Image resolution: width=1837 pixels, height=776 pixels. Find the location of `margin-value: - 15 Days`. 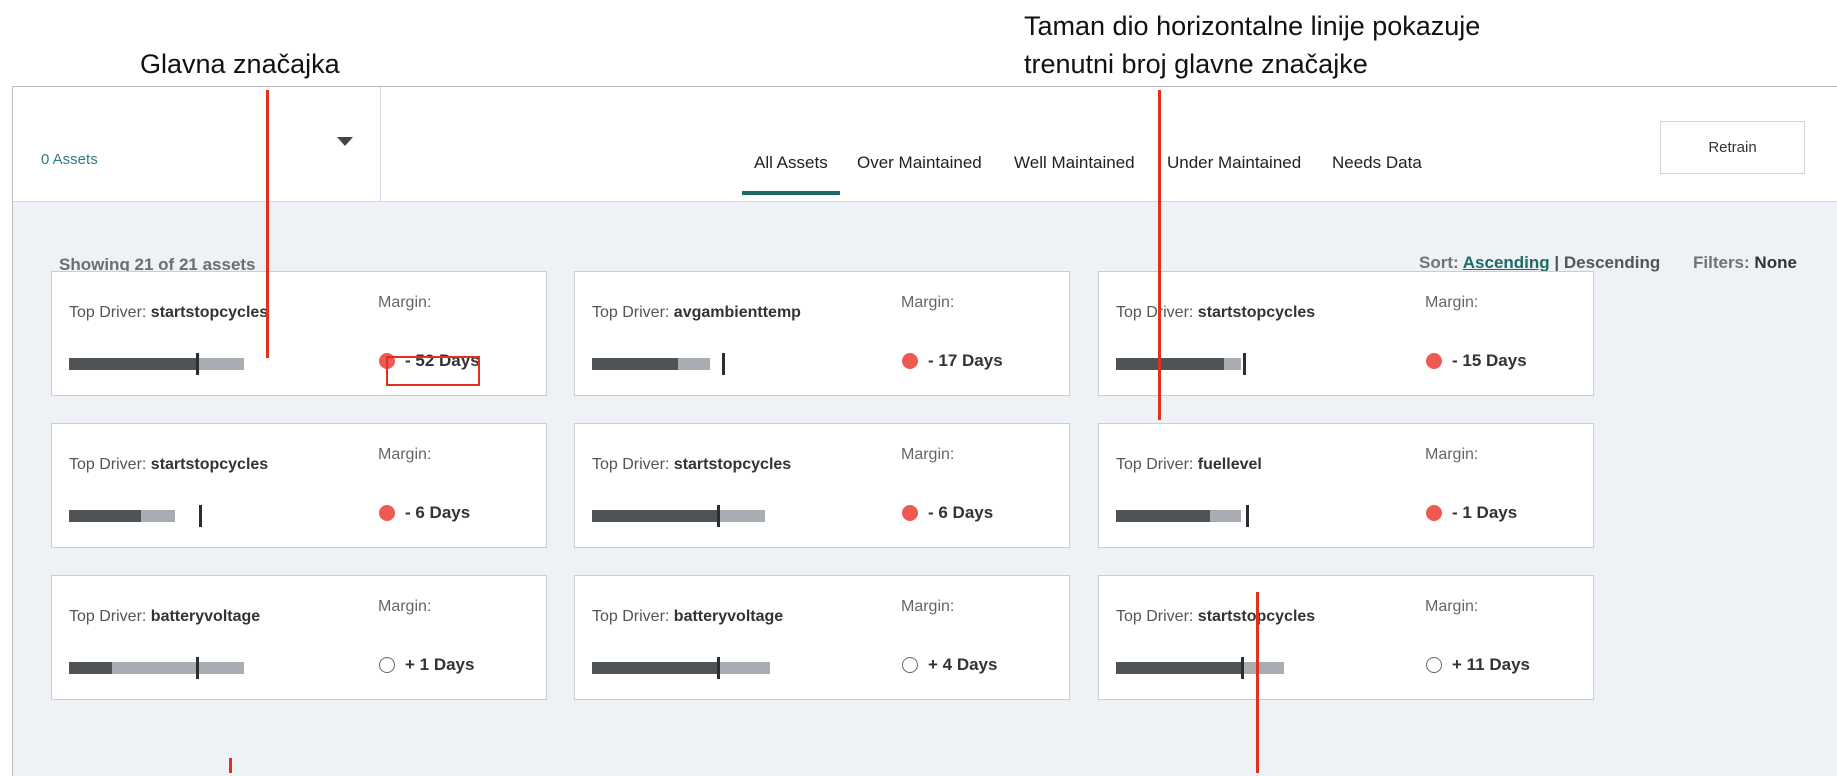

margin-value: - 15 Days is located at coordinates (1476, 361).